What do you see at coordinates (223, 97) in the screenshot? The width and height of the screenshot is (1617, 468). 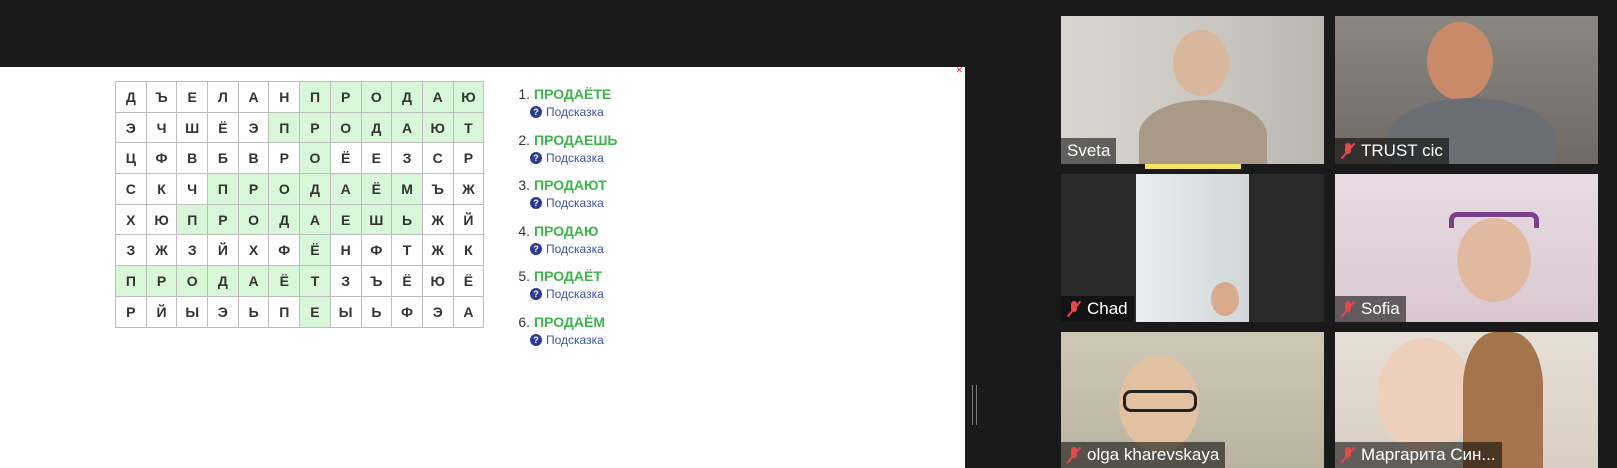 I see `grid-cell: Л` at bounding box center [223, 97].